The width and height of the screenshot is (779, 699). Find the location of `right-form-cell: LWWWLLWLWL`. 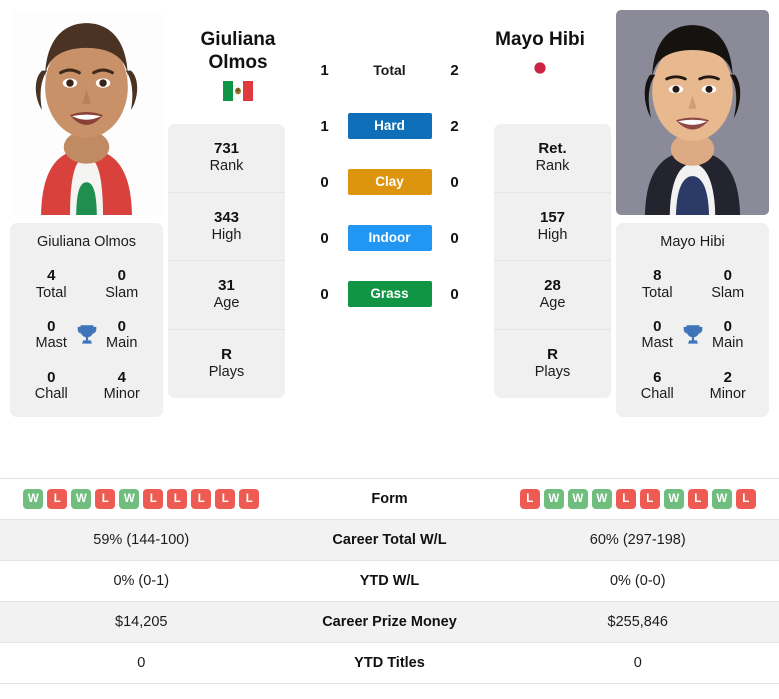

right-form-cell: LWWWLLWLWL is located at coordinates (638, 499).